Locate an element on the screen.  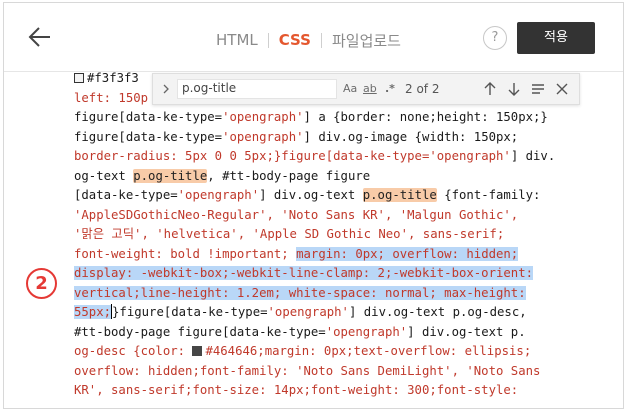
find-widget: p.og-title Aa ab .* 2 of 2 is located at coordinates (366, 89).